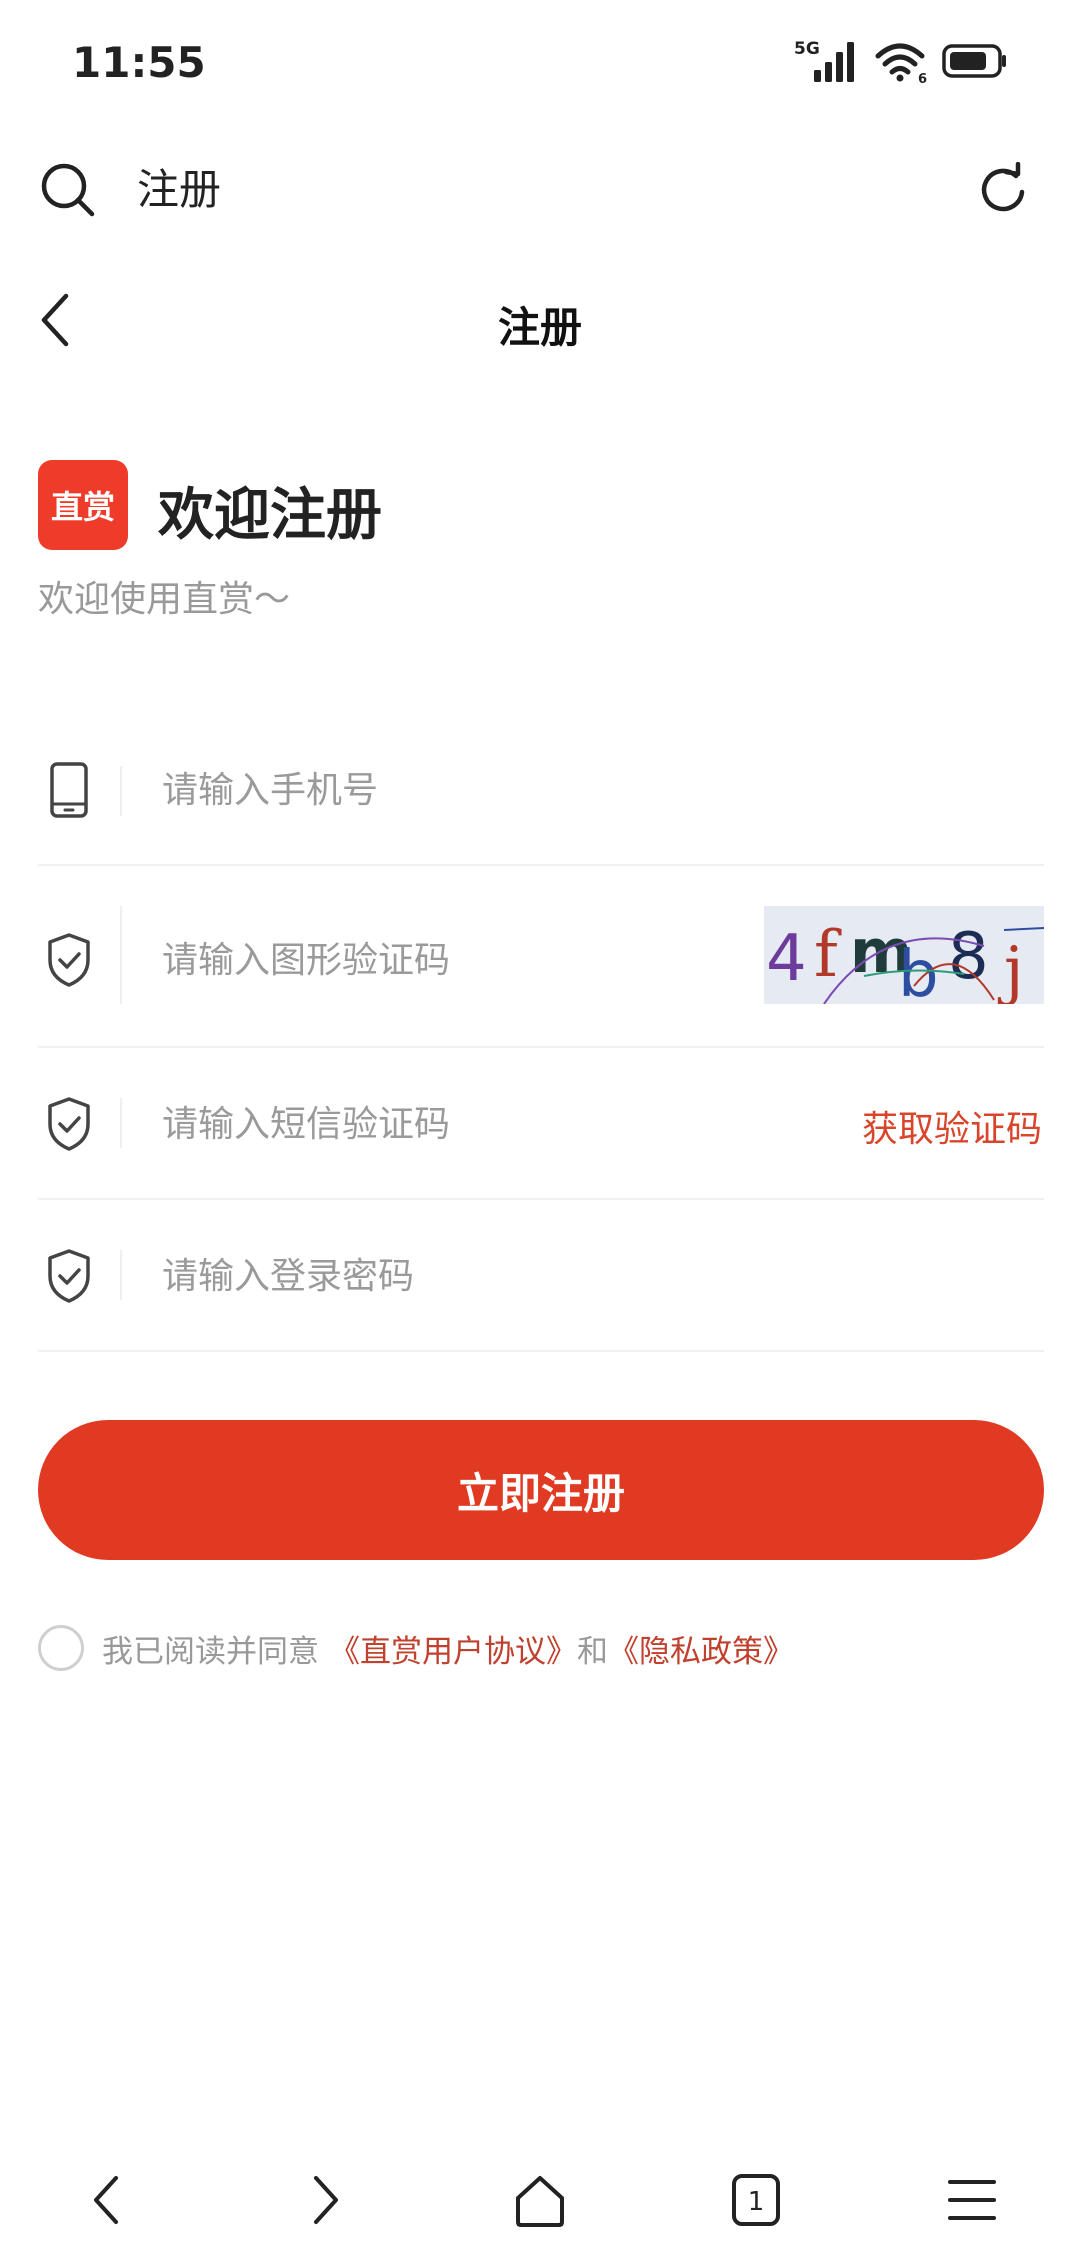  Describe the element at coordinates (68, 190) in the screenshot. I see `search-icon` at that location.